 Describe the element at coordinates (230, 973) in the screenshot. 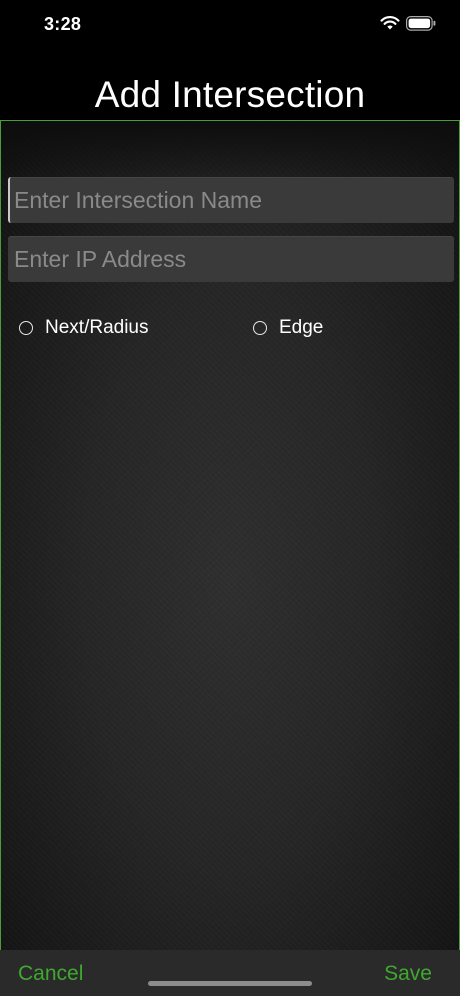

I see `bottom-toolbar: Cancel Save` at that location.